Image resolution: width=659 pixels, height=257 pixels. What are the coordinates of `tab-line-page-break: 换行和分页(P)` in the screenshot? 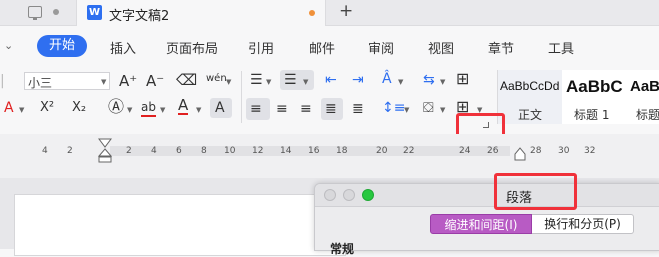 It's located at (583, 224).